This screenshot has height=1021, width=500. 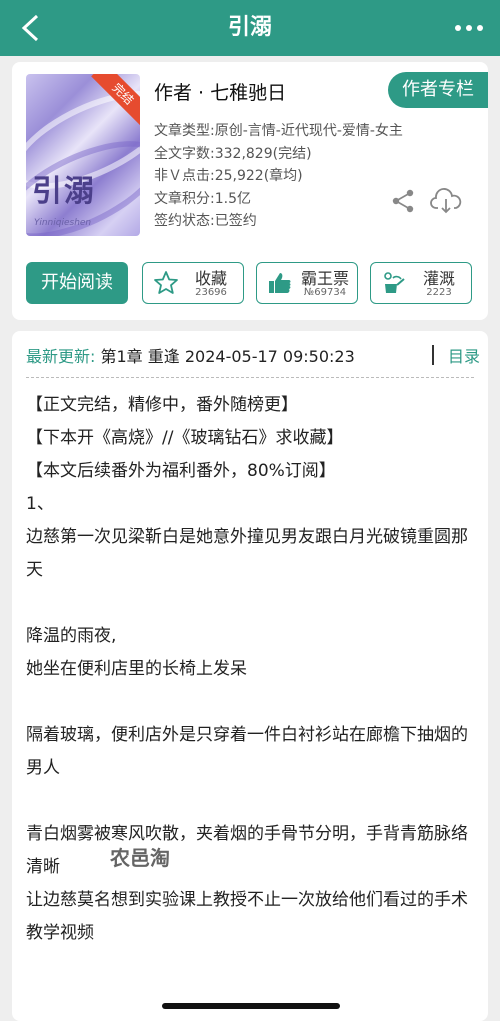 I want to click on watermark: 农邑淘, so click(x=140, y=858).